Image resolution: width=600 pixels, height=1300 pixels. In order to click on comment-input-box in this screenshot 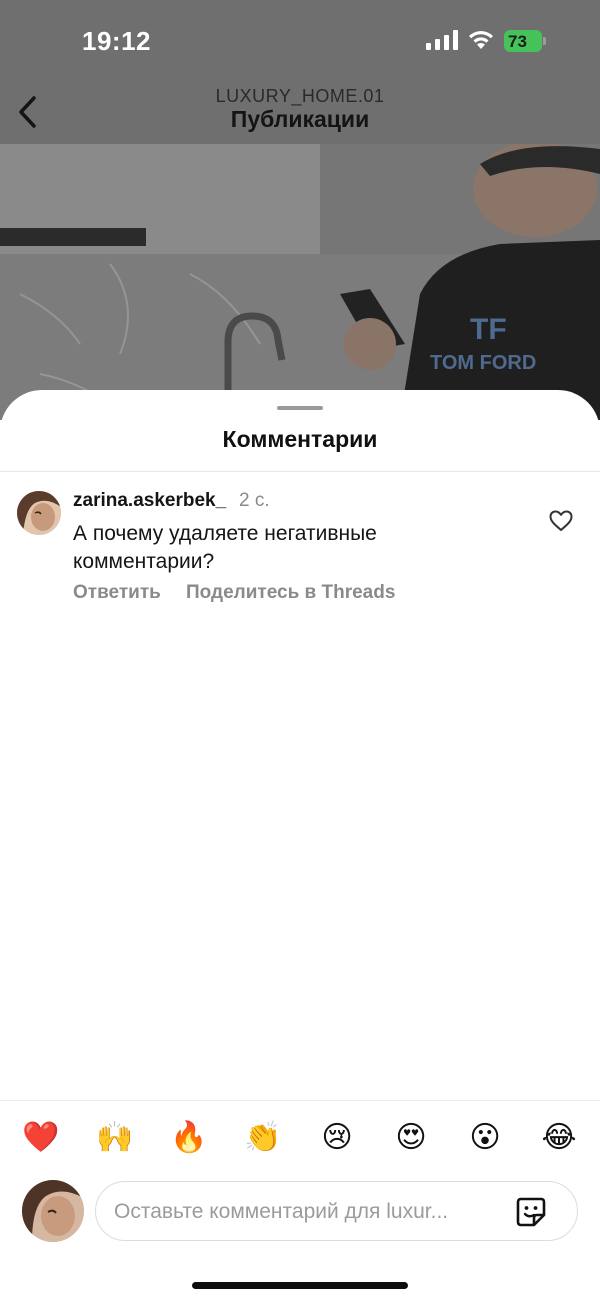, I will do `click(336, 1211)`.